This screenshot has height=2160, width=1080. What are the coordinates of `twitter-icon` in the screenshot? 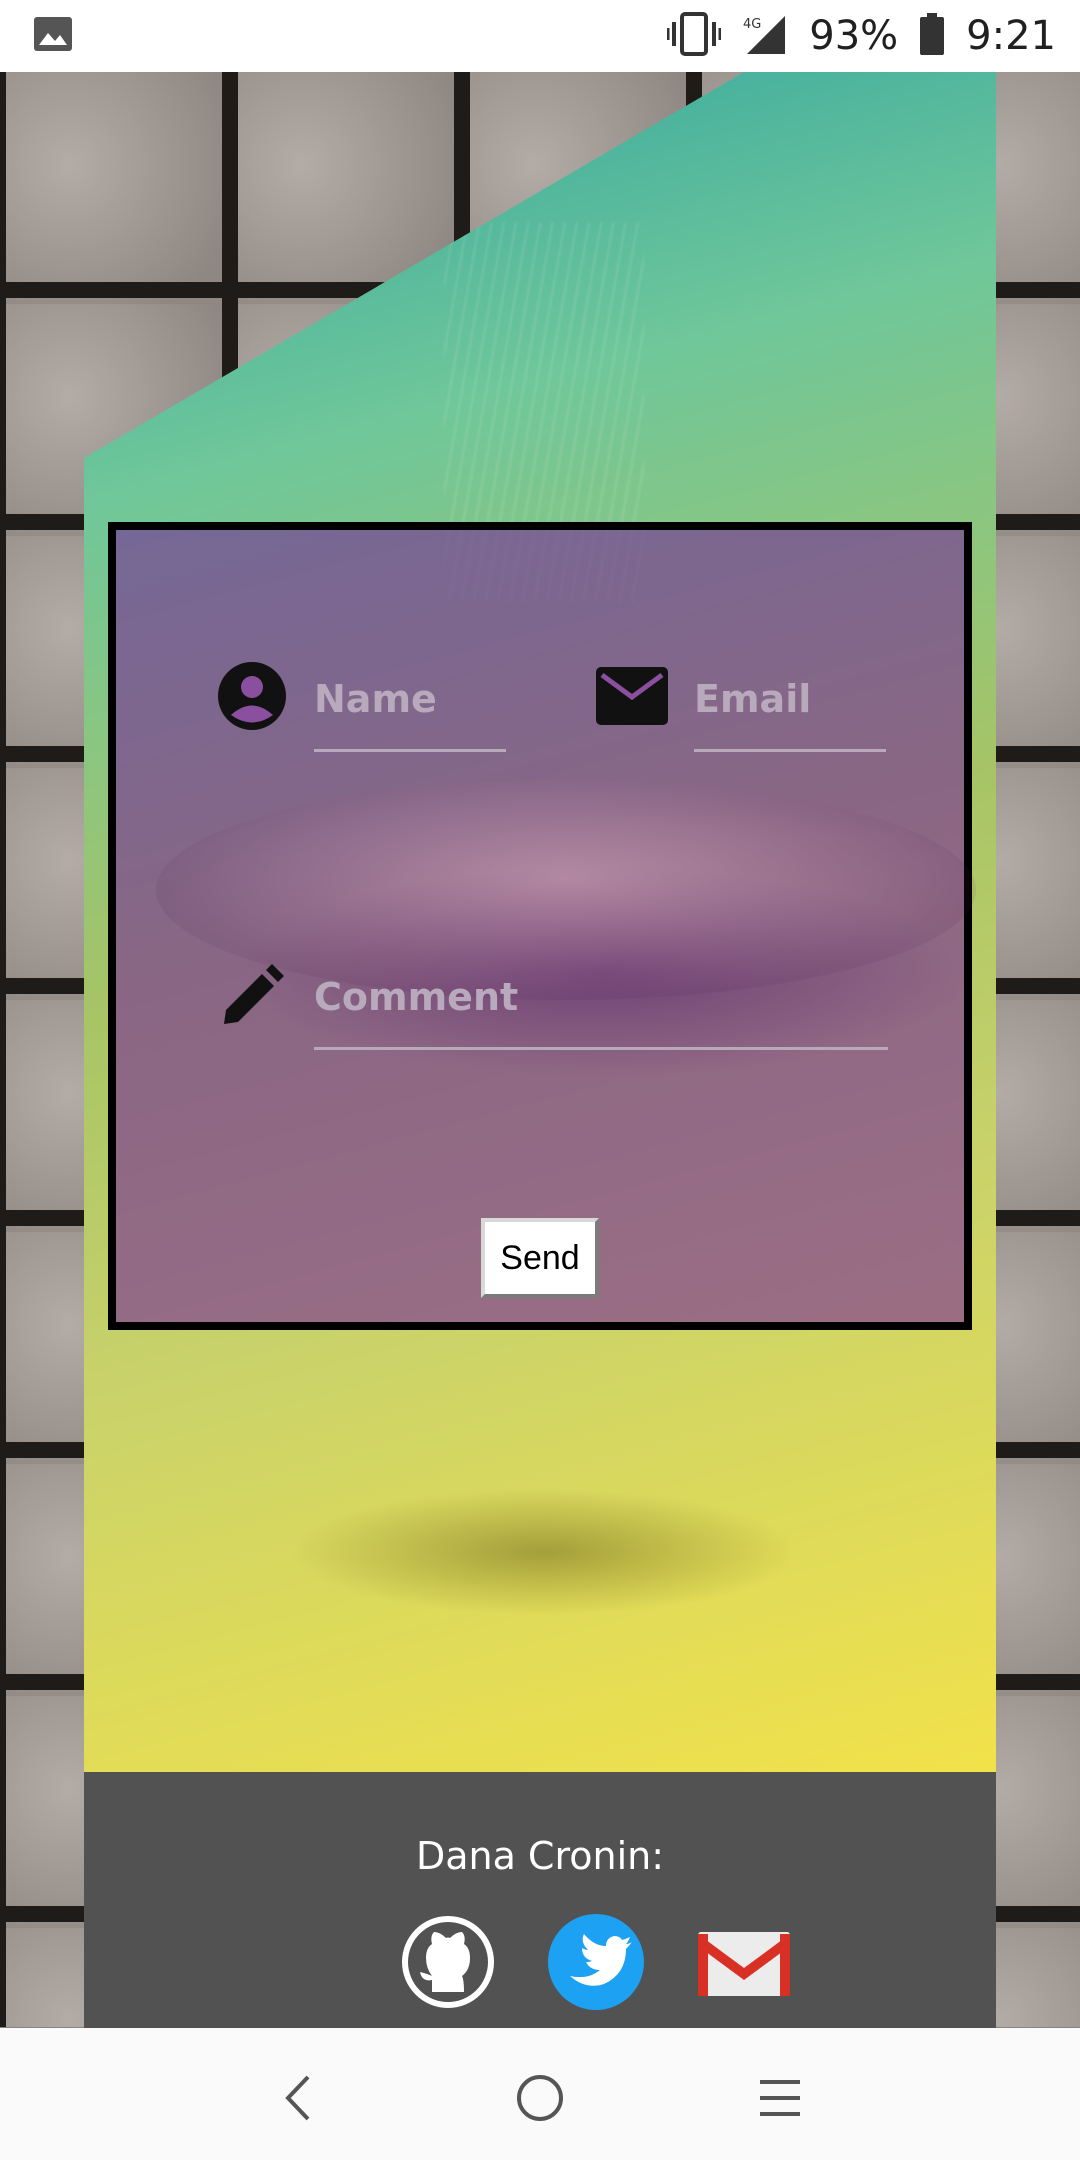 It's located at (596, 1964).